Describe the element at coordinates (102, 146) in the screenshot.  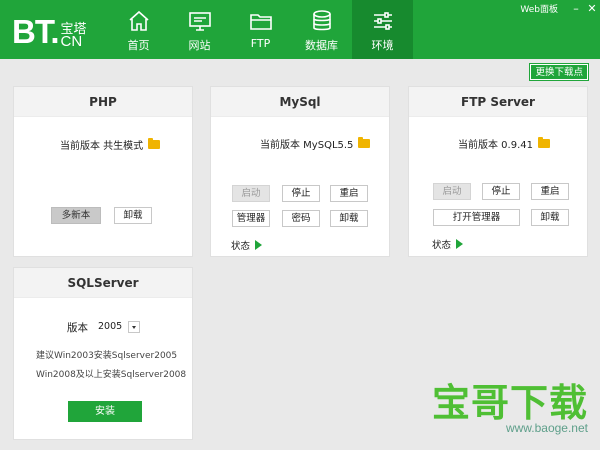
I see `php-version-label: 当前版本 共生模式` at that location.